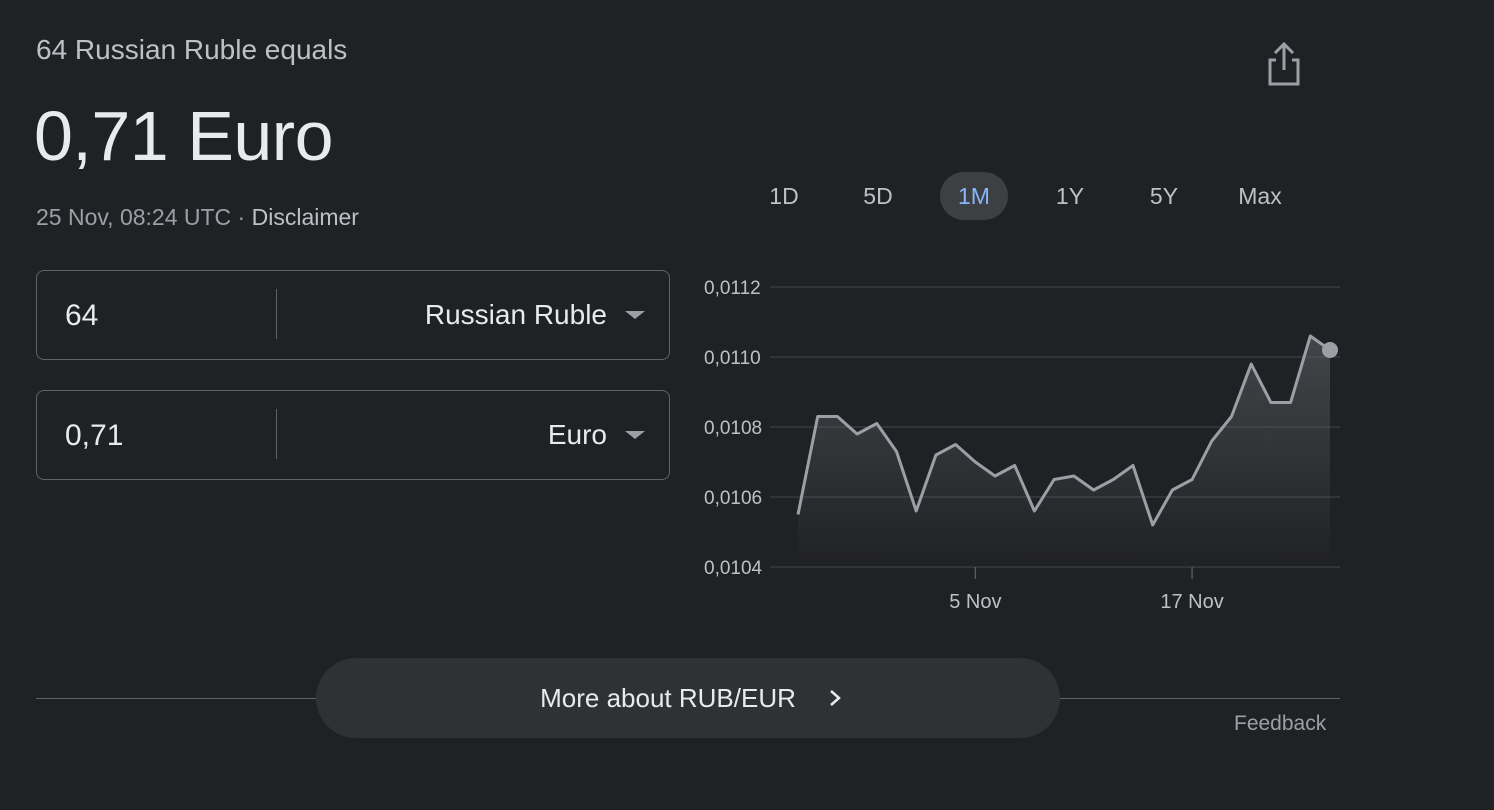 The width and height of the screenshot is (1494, 810). Describe the element at coordinates (305, 217) in the screenshot. I see `disclaimer-link: Disclaimer` at that location.